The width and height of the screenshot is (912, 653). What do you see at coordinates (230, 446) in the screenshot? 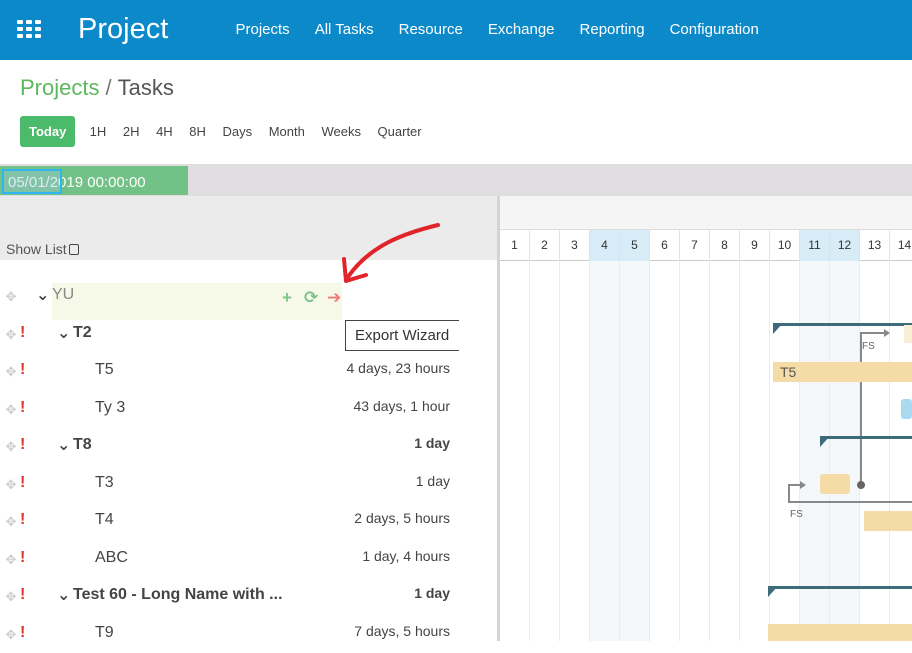
I see `task-row-t8: ✥ ! ⌄ T8 1 day` at bounding box center [230, 446].